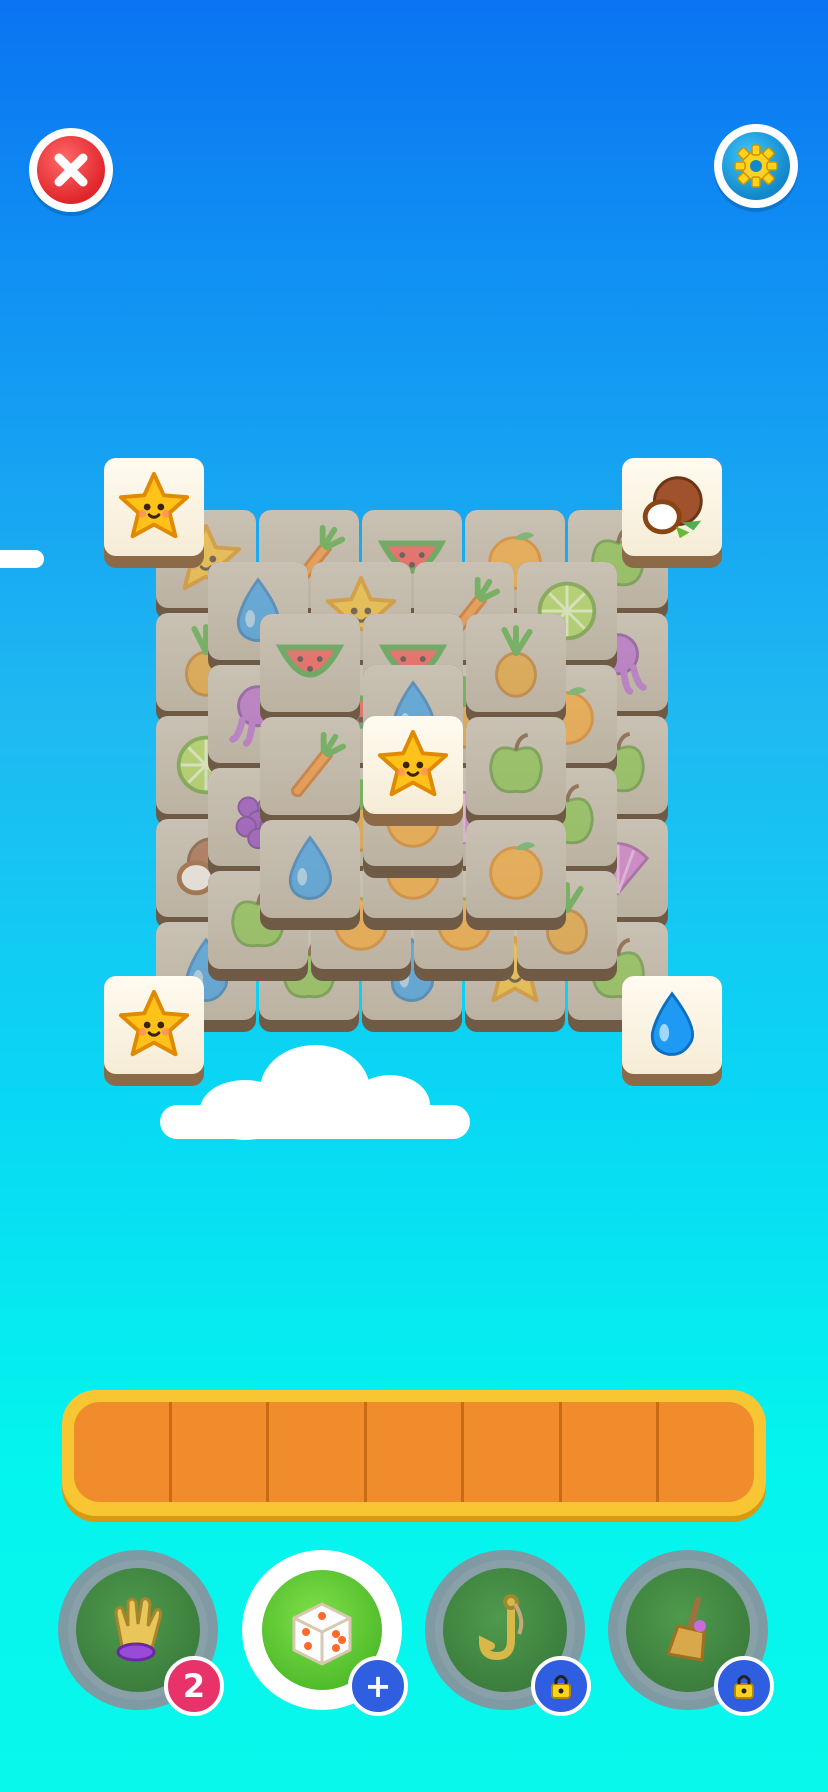 Image resolution: width=828 pixels, height=1792 pixels. I want to click on orange-icon, so click(516, 869).